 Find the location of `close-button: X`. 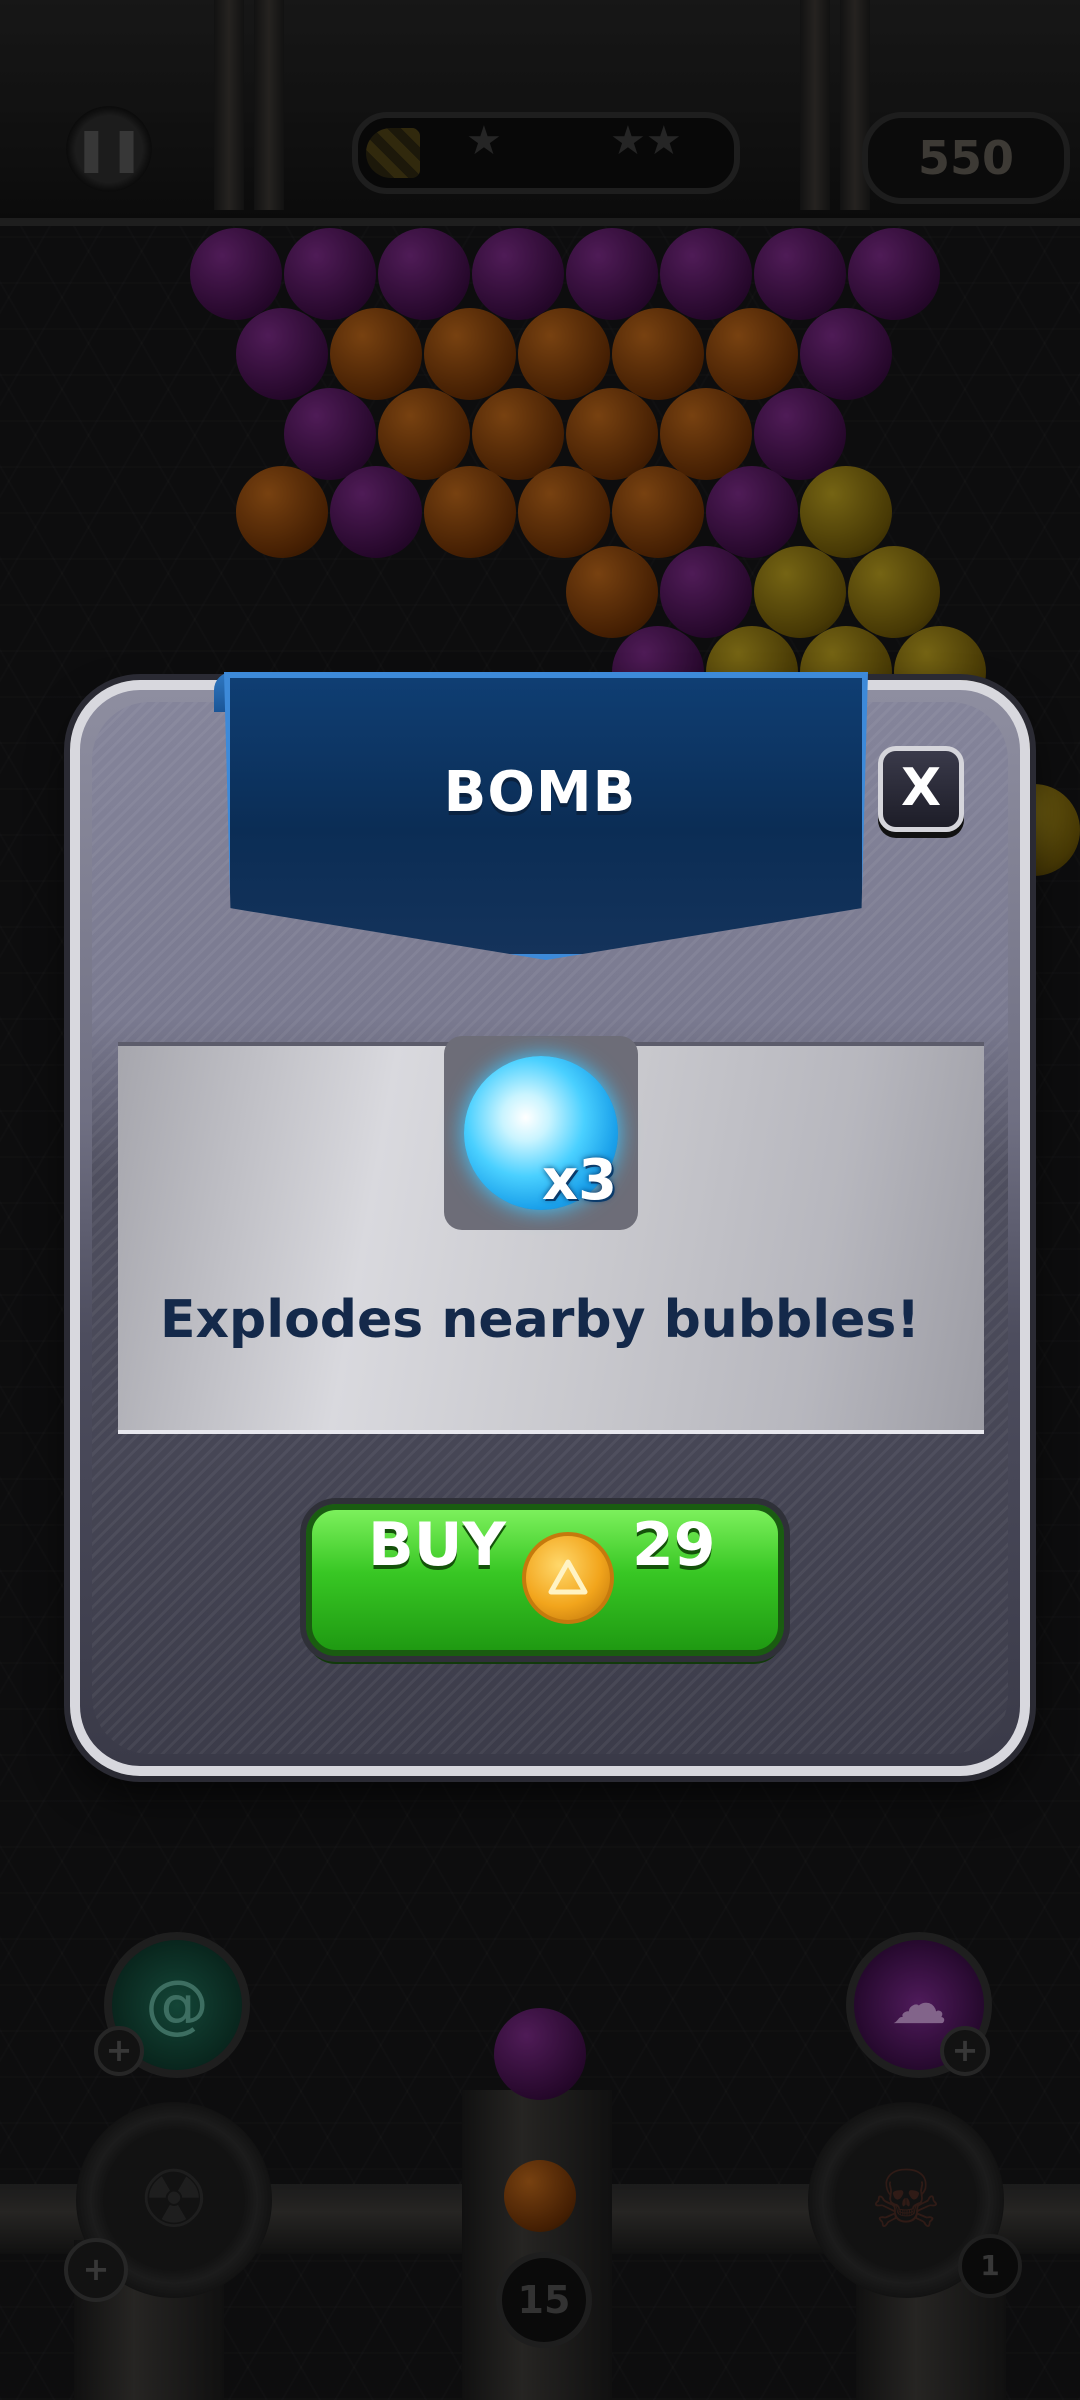

close-button: X is located at coordinates (921, 789).